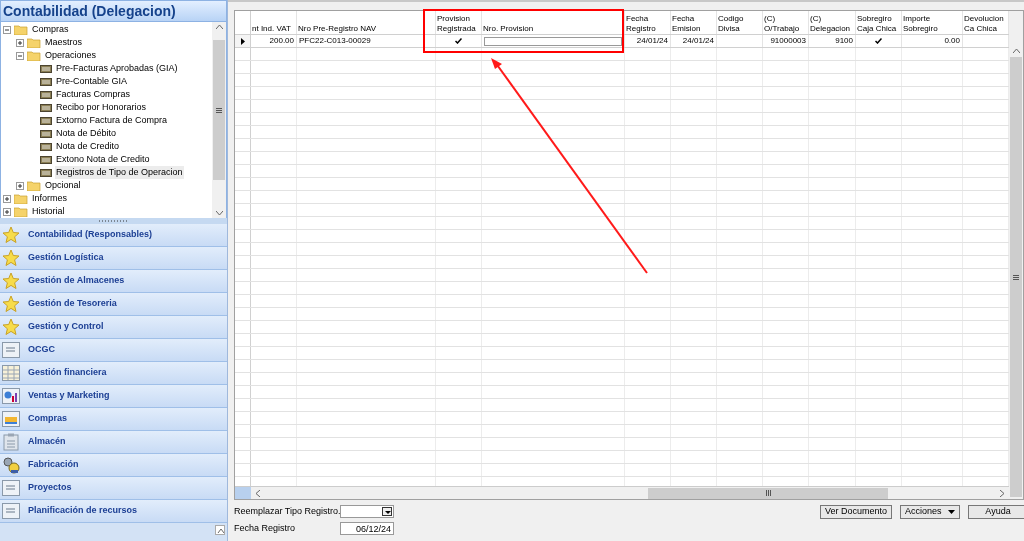 This screenshot has width=1024, height=541. Describe the element at coordinates (265, 528) in the screenshot. I see `field-label: Fecha Registro` at that location.